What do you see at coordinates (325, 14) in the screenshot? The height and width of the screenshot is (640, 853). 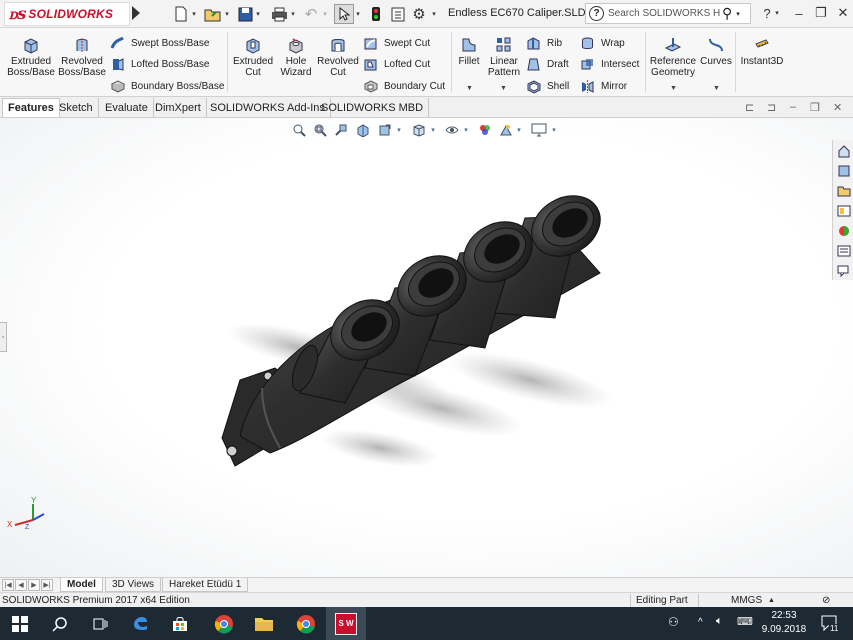 I see `undo-dropdown-icon: ▾` at bounding box center [325, 14].